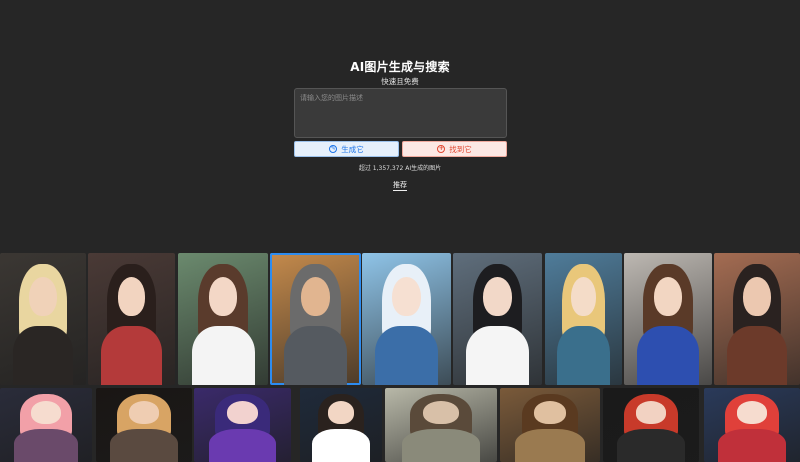 The image size is (800, 462). Describe the element at coordinates (460, 149) in the screenshot. I see `find-button-label: 找到它` at that location.